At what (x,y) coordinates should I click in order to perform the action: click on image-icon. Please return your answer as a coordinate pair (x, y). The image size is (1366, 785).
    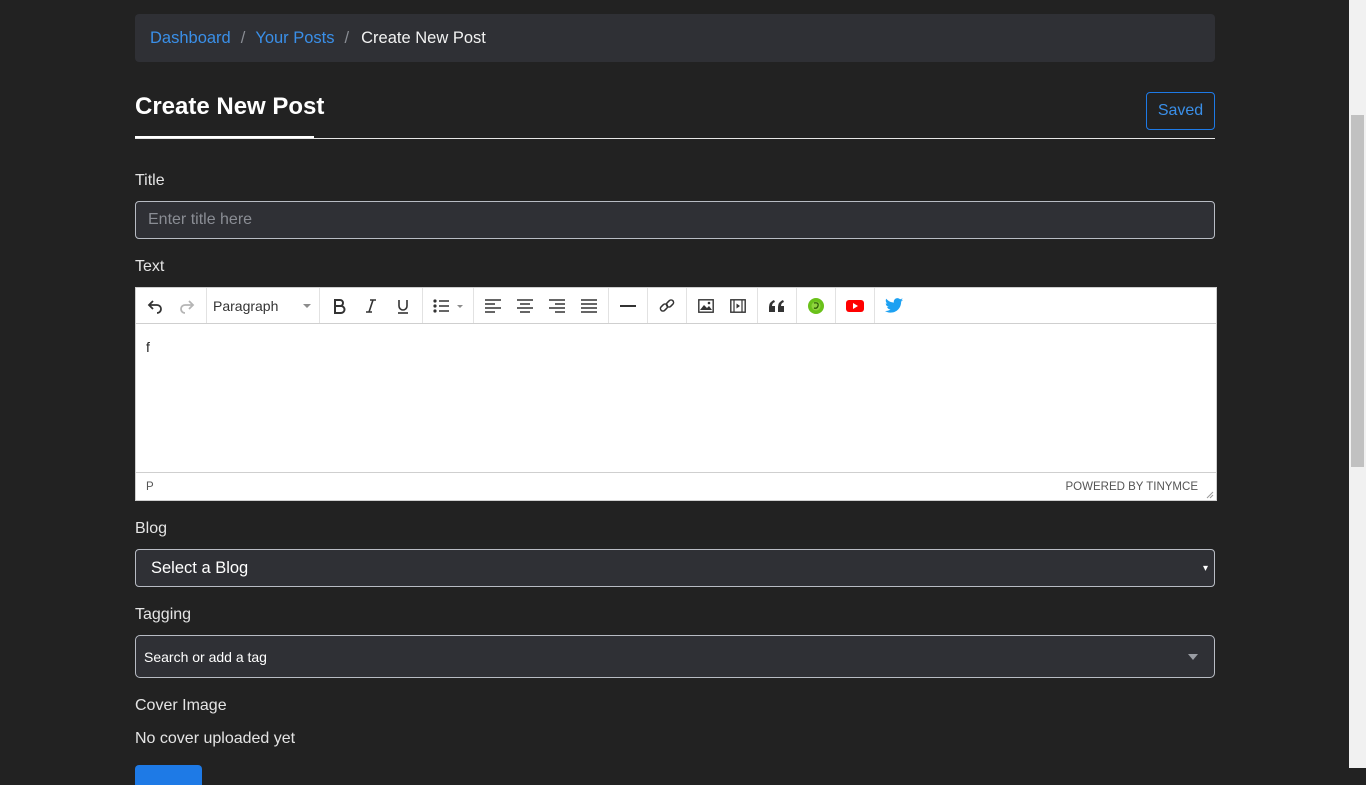
    Looking at the image, I should click on (706, 306).